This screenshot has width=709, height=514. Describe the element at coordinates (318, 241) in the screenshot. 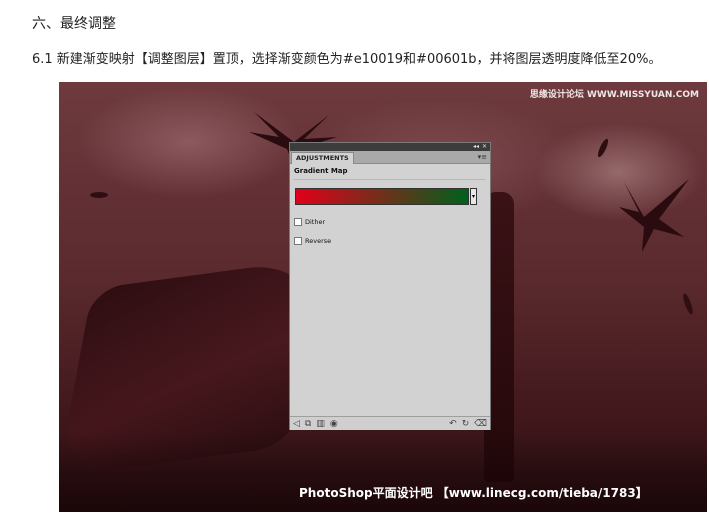

I see `reverse-label: Reverse` at that location.